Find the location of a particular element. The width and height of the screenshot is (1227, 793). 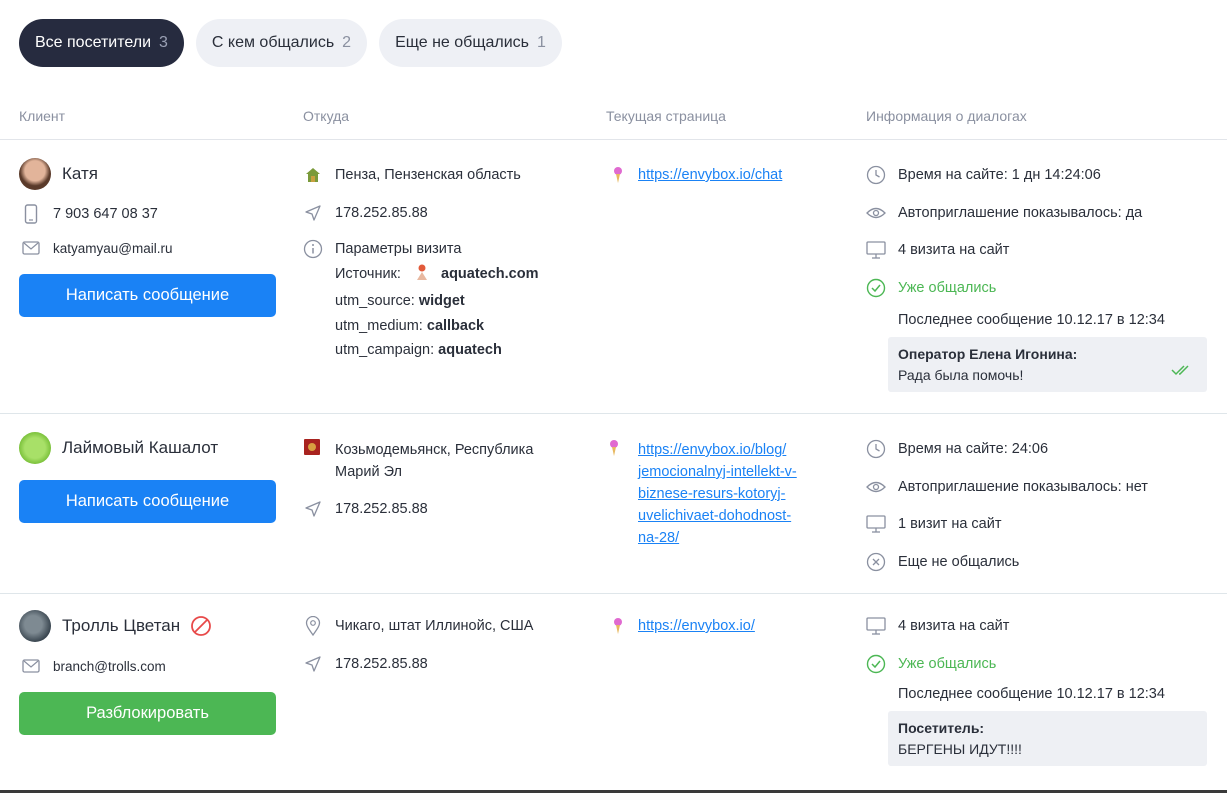

param-utm-medium: utm_medium: callback is located at coordinates (437, 326).